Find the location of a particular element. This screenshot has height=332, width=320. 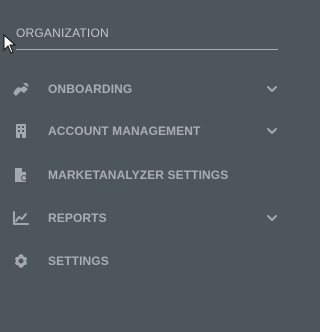

sidebar-item-account-management: ACCOUNT MANAGEMENT is located at coordinates (148, 131).